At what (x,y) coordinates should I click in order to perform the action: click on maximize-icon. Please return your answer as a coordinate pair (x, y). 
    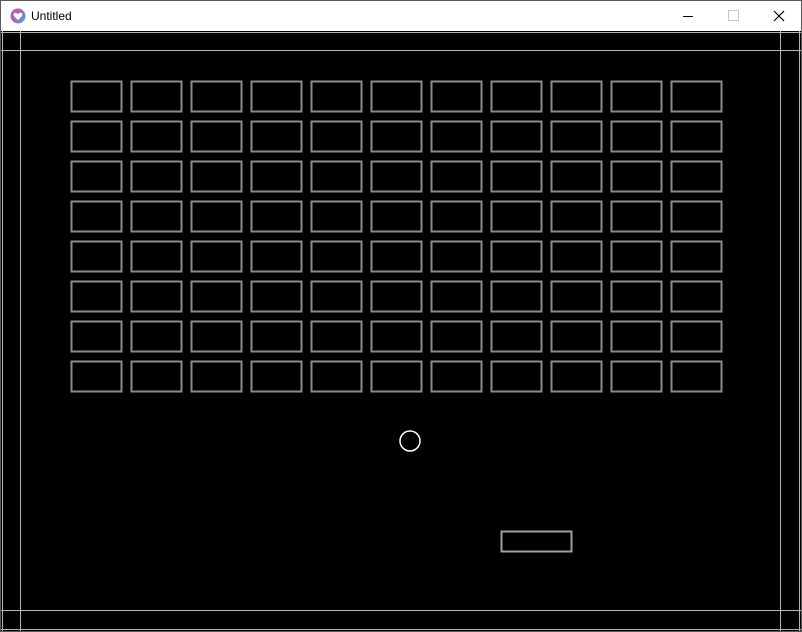
    Looking at the image, I should click on (733, 15).